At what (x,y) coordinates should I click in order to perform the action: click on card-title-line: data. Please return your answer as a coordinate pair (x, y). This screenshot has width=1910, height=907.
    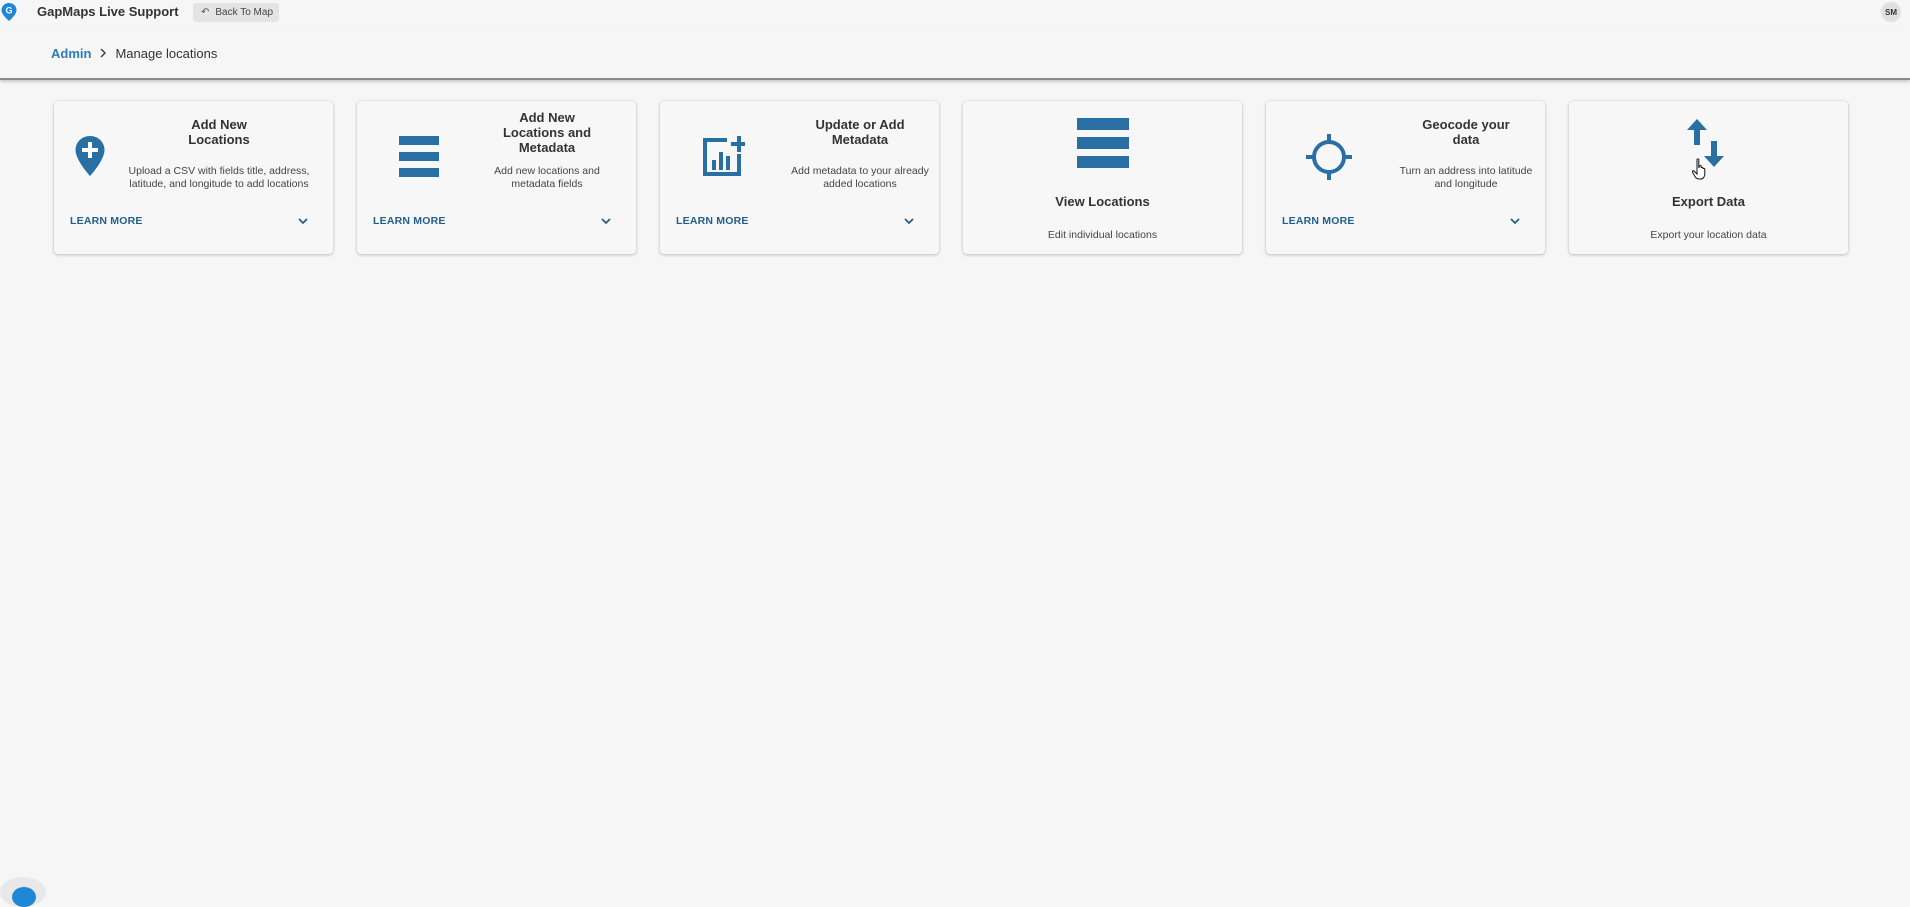
    Looking at the image, I should click on (1466, 139).